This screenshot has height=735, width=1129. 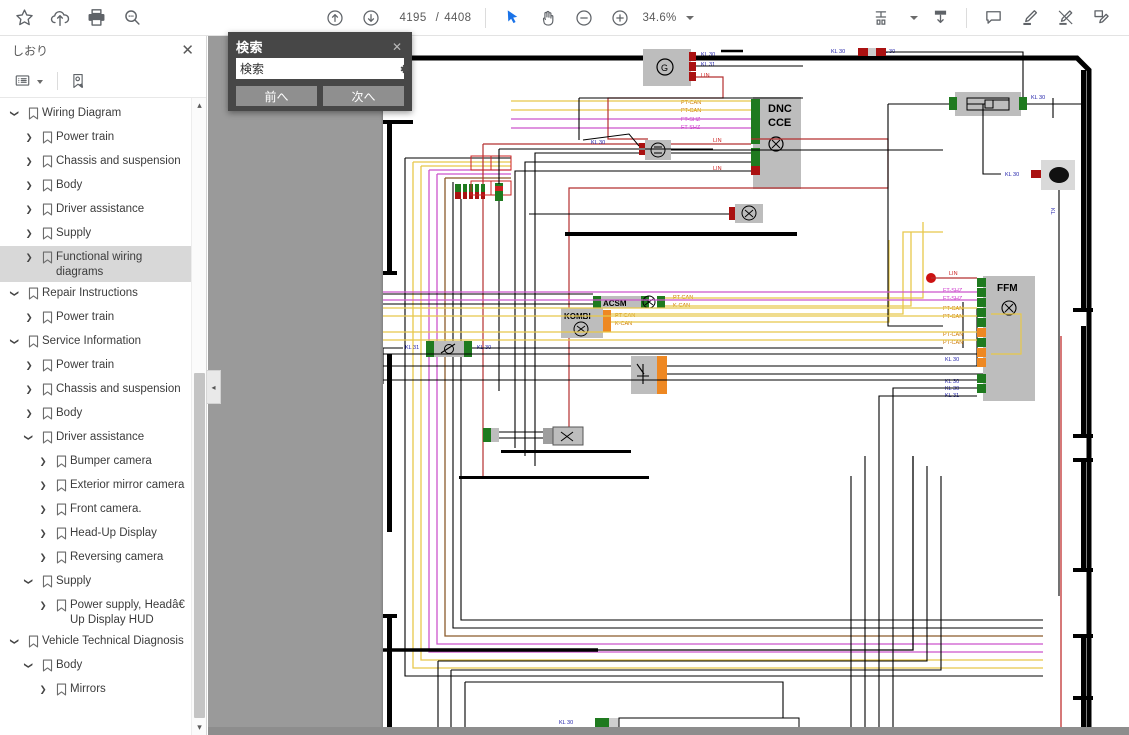 I want to click on highlighter-icon, so click(x=1029, y=18).